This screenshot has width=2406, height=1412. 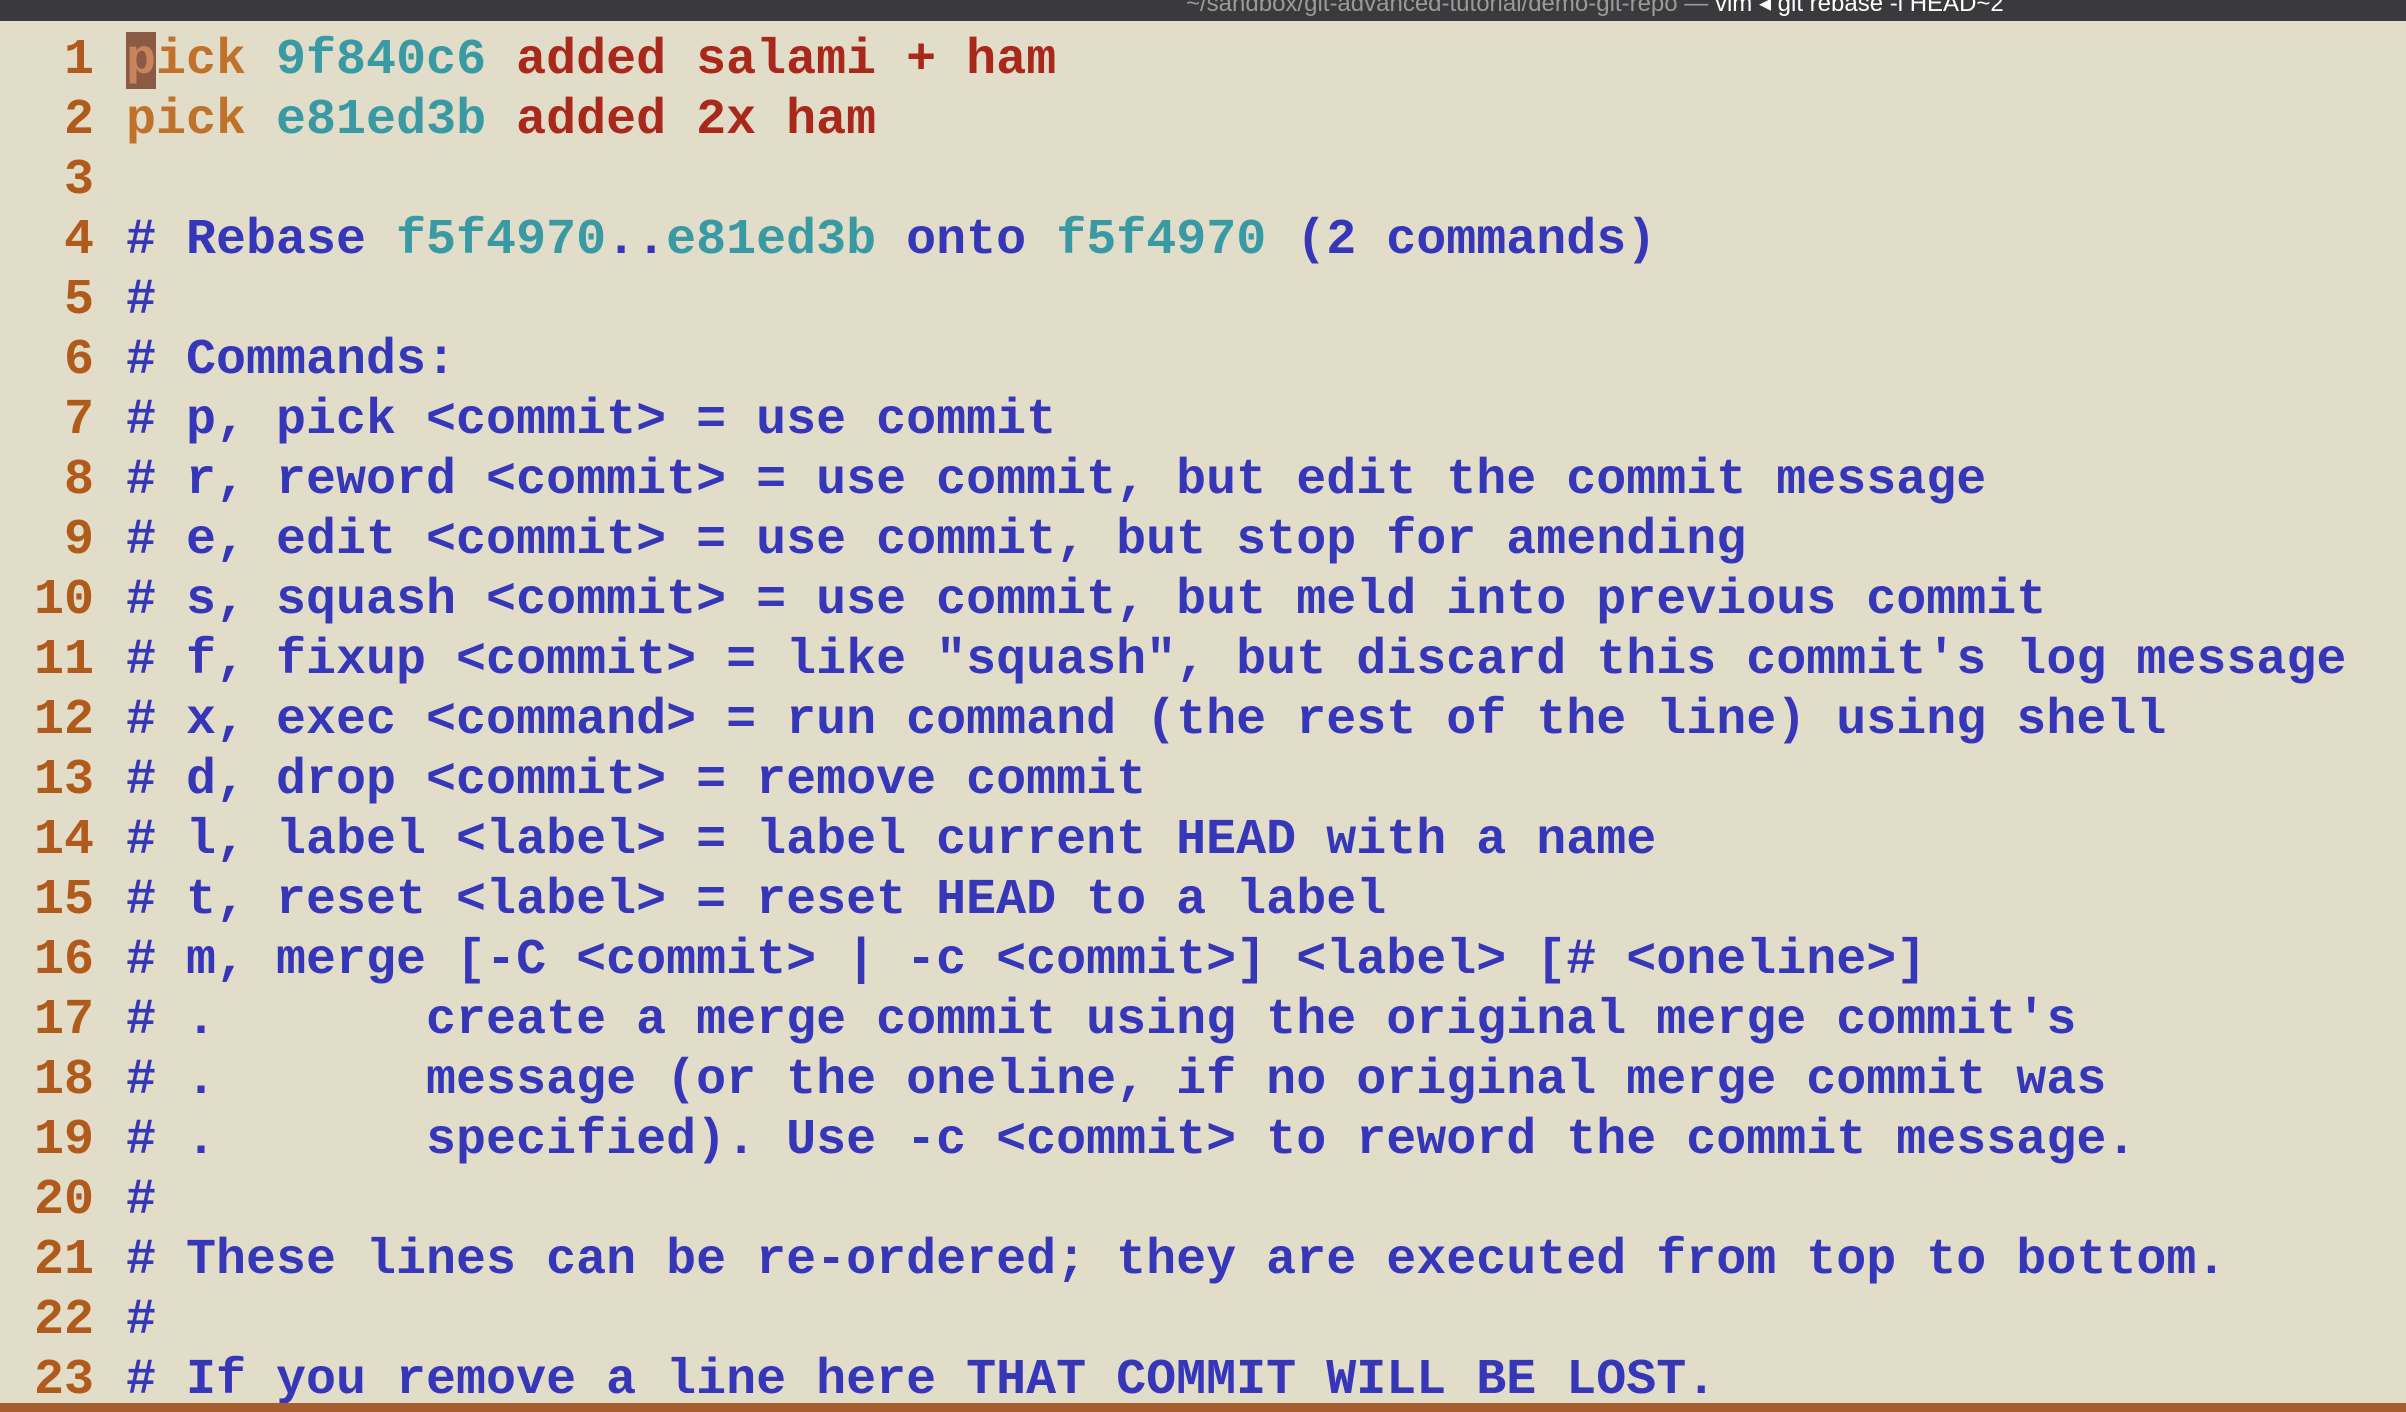 I want to click on line-number: 22, so click(x=63, y=1320).